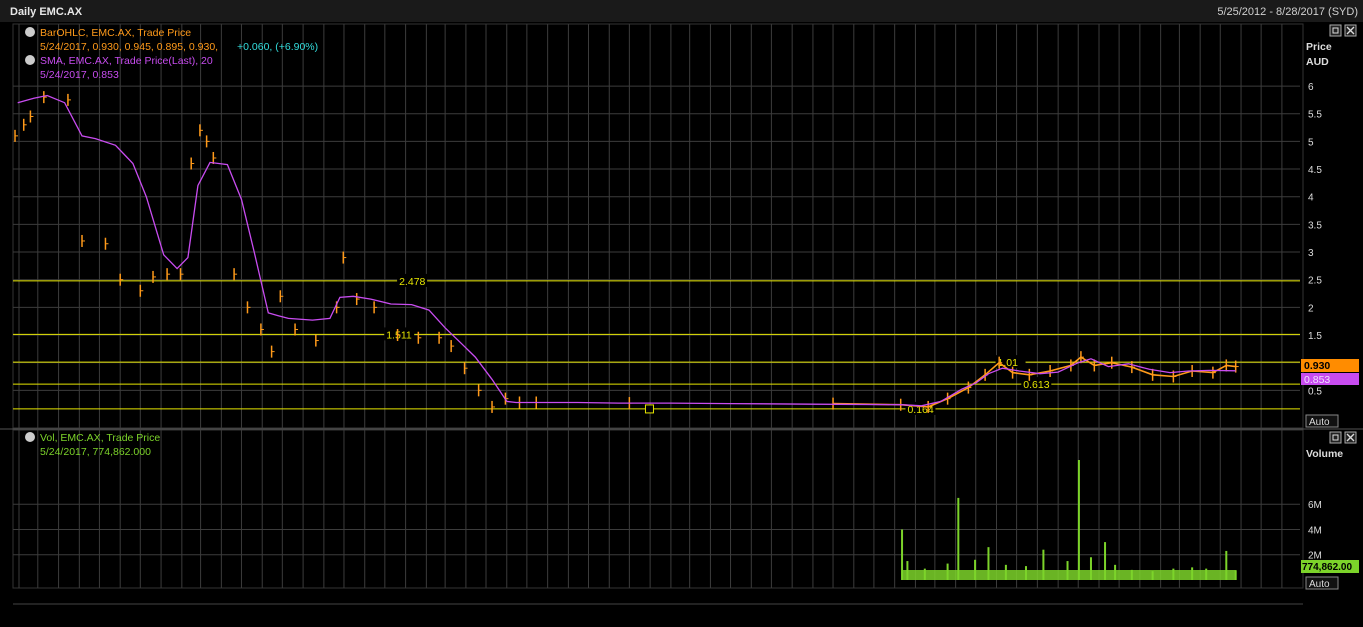 This screenshot has height=627, width=1363. Describe the element at coordinates (1324, 454) in the screenshot. I see `volume-axis-title: Volume` at that location.